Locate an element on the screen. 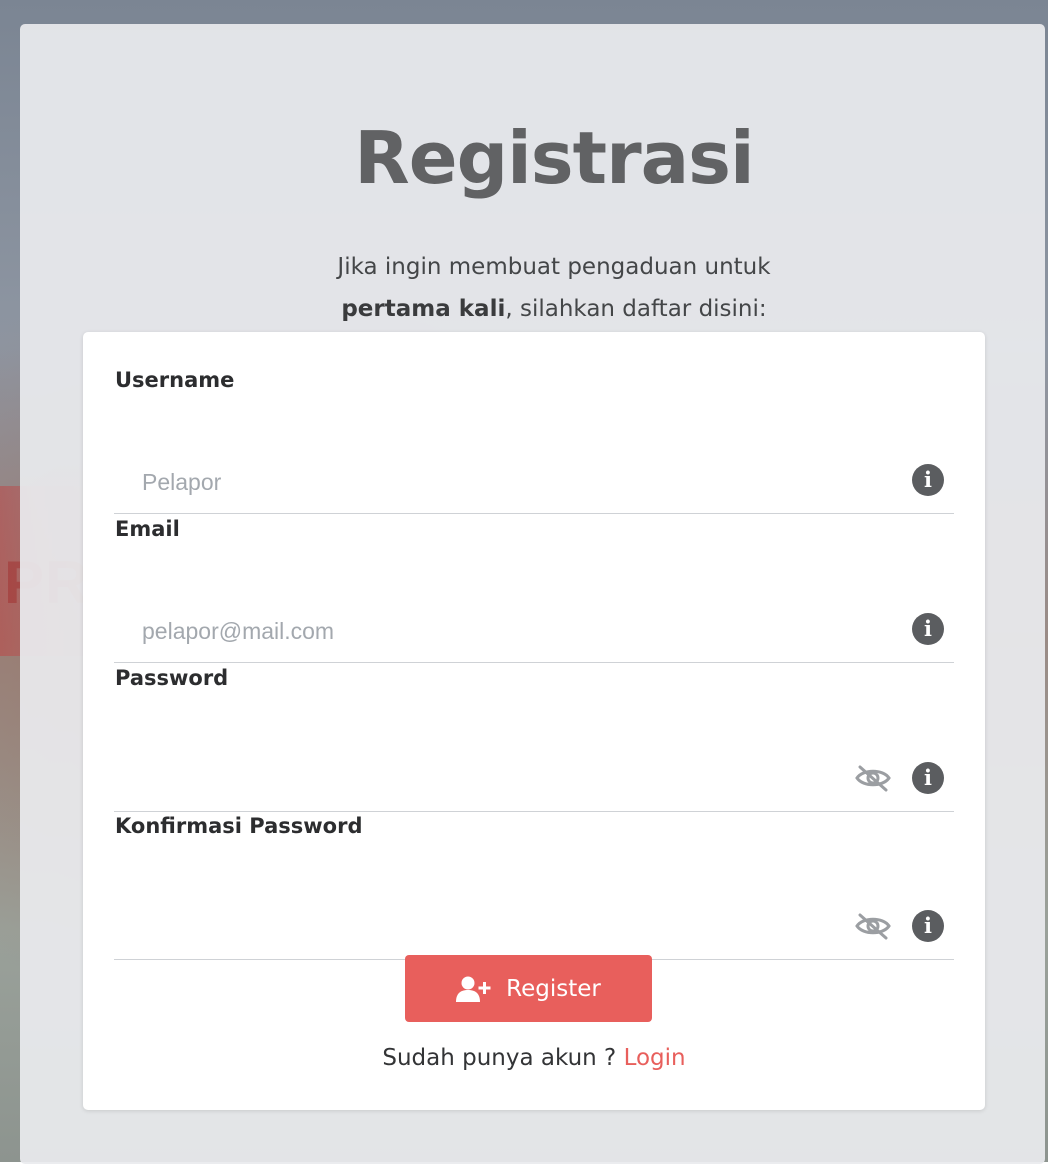  login-prompt: Sudah punya akun ? Login is located at coordinates (534, 1058).